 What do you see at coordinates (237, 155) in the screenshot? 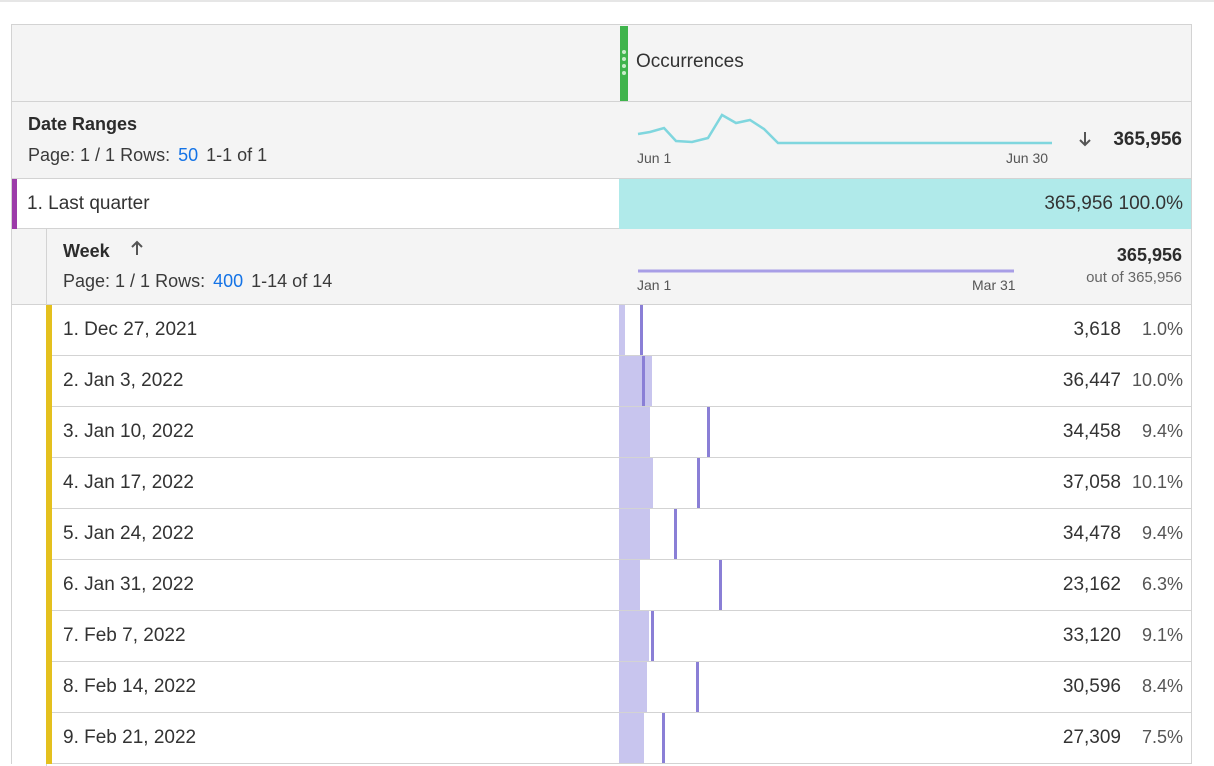
I see `range-label: 1-1 of 1` at bounding box center [237, 155].